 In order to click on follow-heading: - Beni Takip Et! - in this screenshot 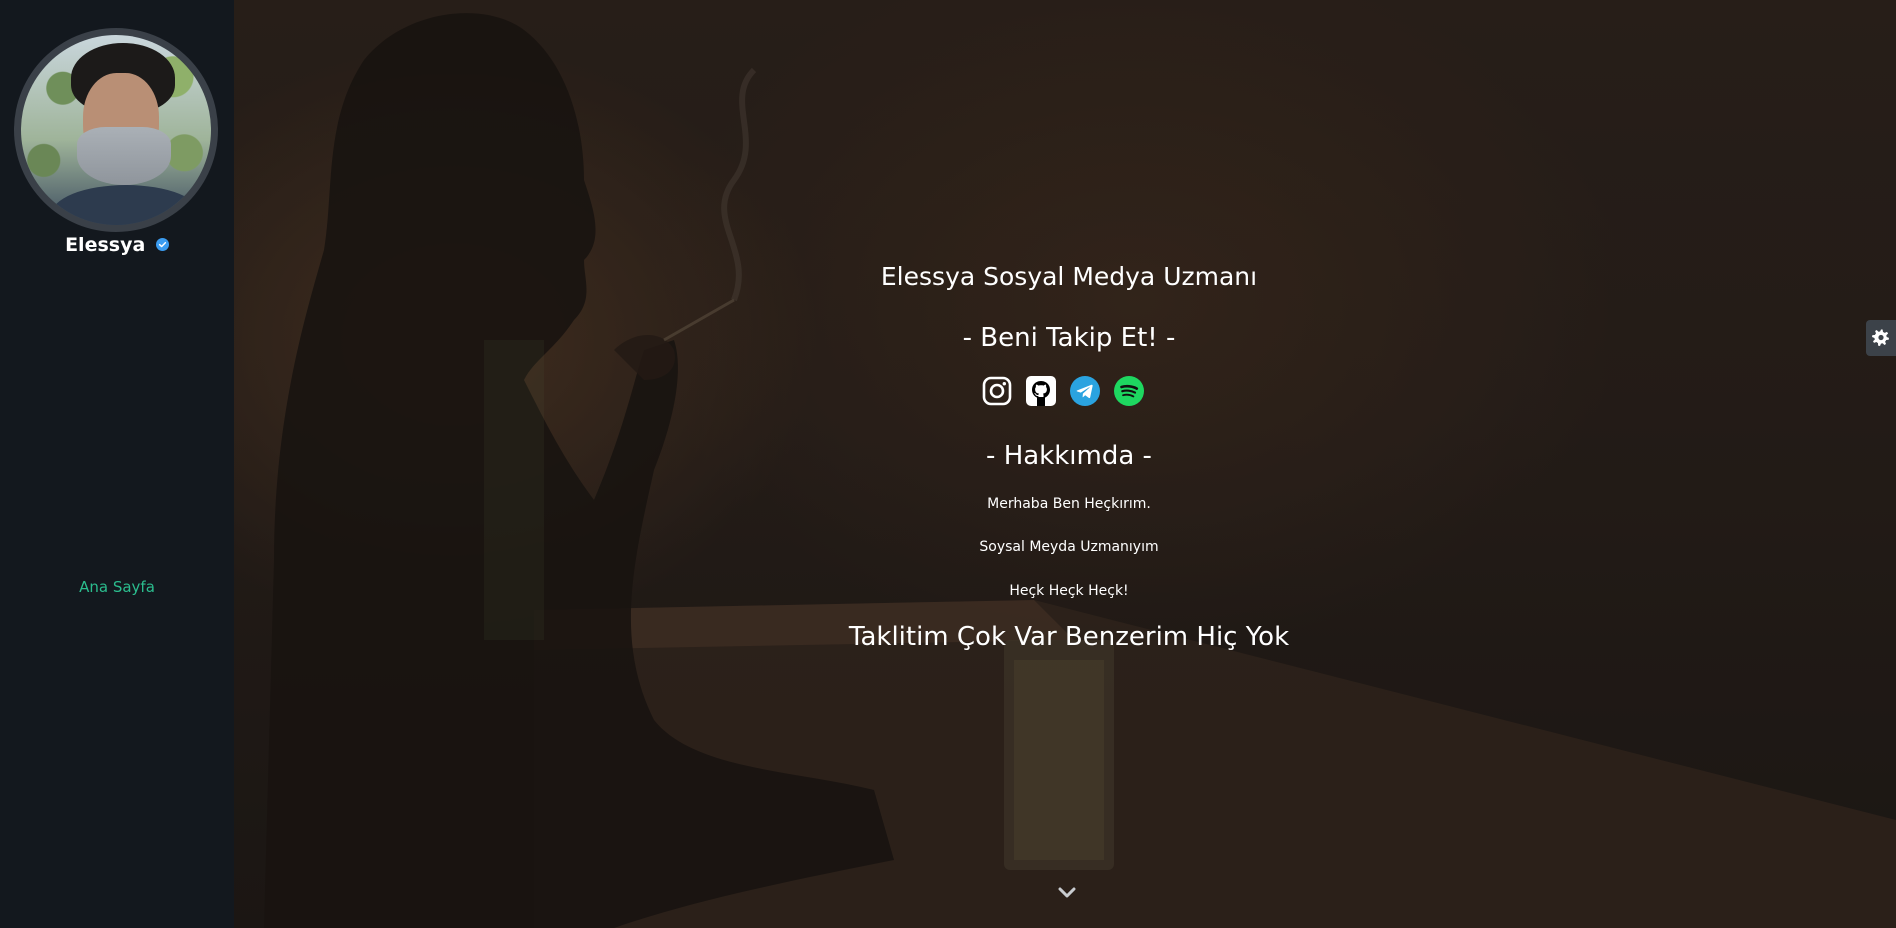, I will do `click(1069, 338)`.